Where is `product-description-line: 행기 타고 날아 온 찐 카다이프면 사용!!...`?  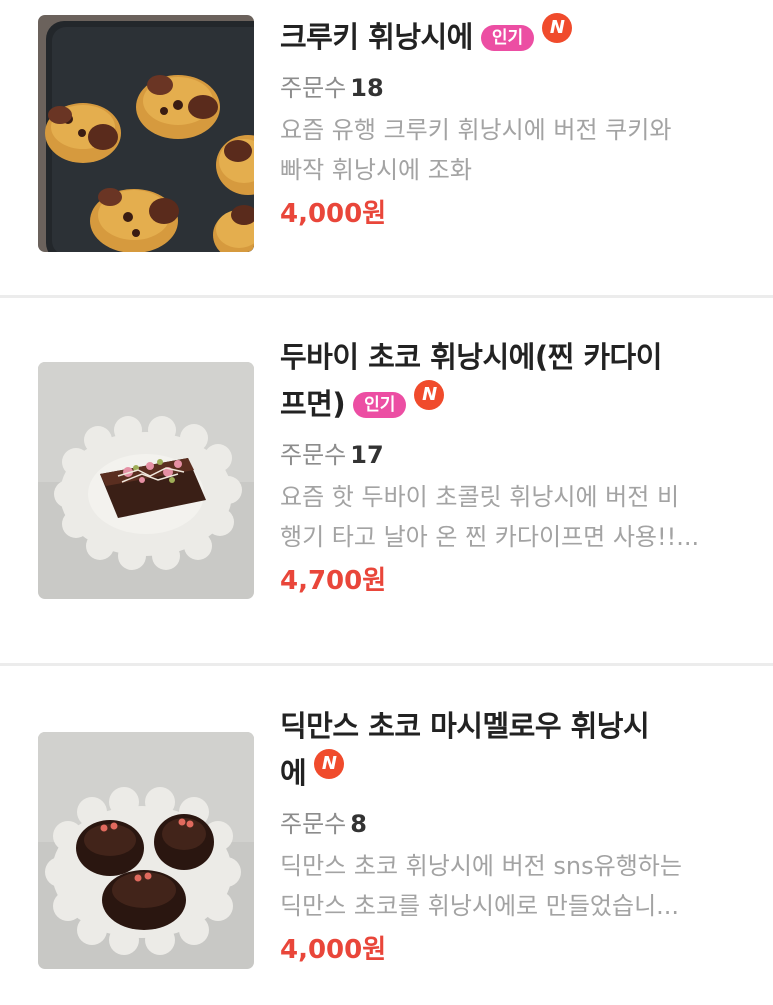 product-description-line: 행기 타고 날아 온 찐 카다이프면 사용!!... is located at coordinates (490, 537).